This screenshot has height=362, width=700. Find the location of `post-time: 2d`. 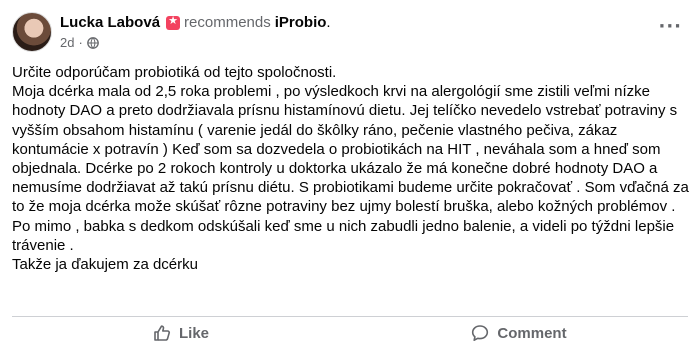

post-time: 2d is located at coordinates (67, 42).